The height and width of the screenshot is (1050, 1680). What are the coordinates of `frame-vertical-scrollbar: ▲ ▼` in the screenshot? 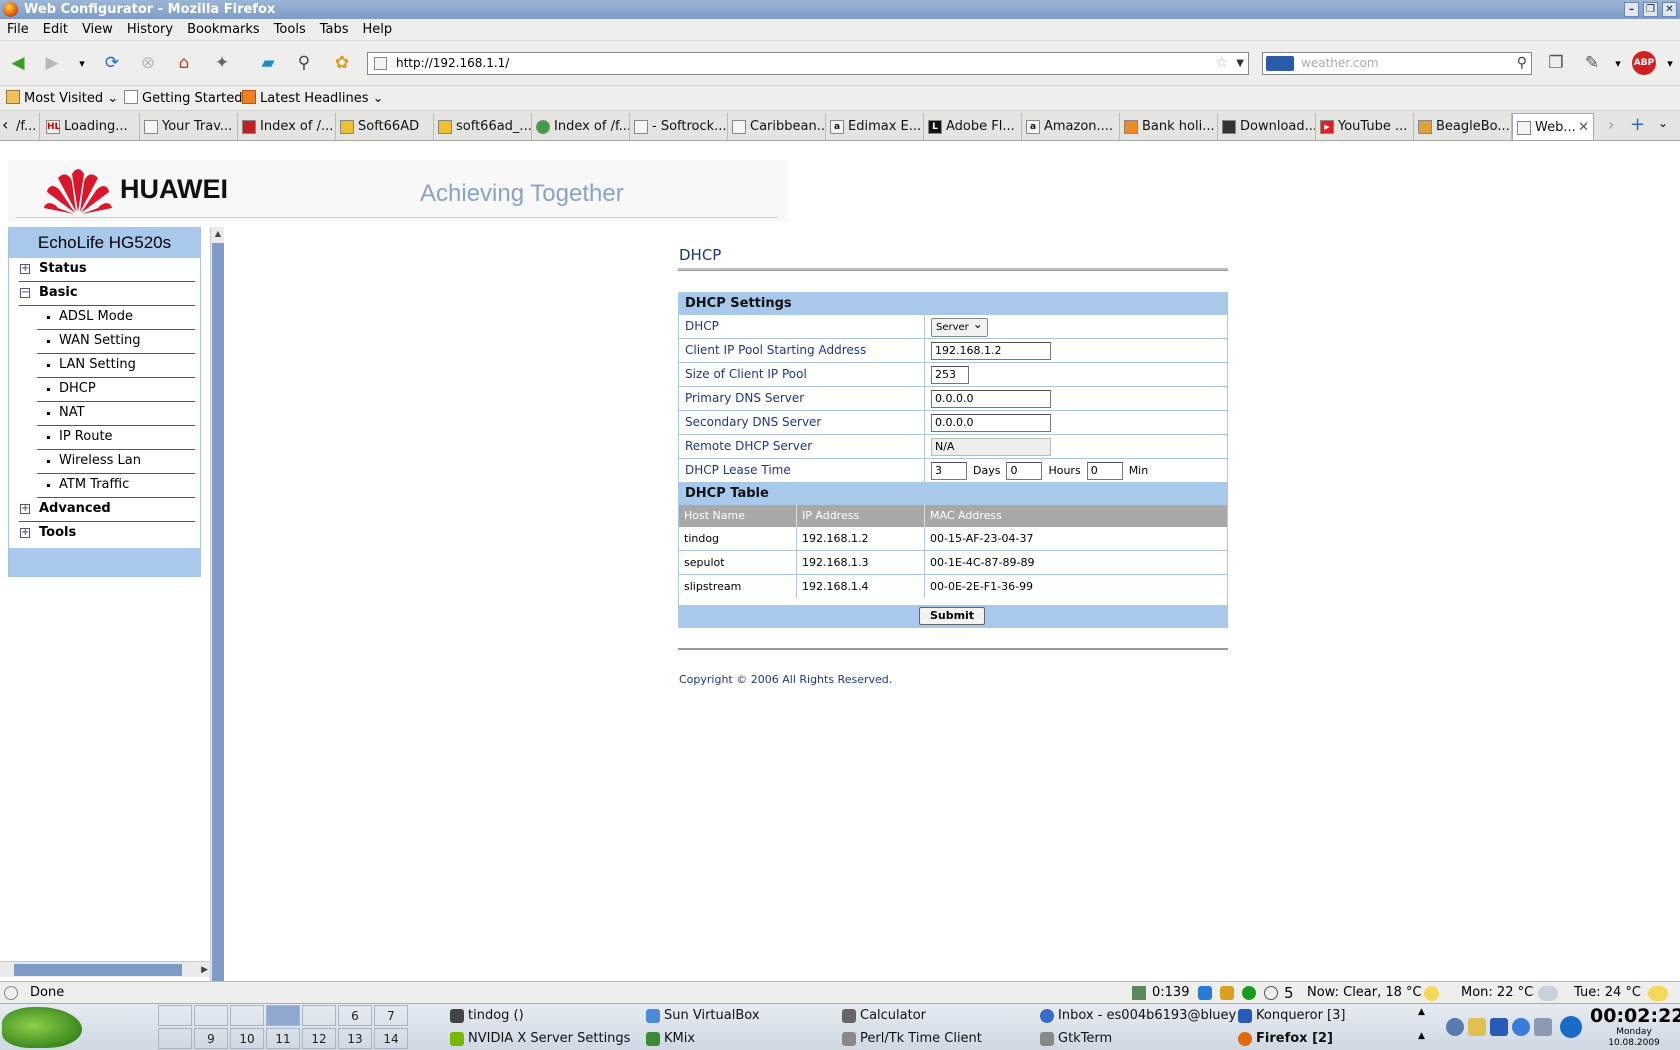 It's located at (217, 638).